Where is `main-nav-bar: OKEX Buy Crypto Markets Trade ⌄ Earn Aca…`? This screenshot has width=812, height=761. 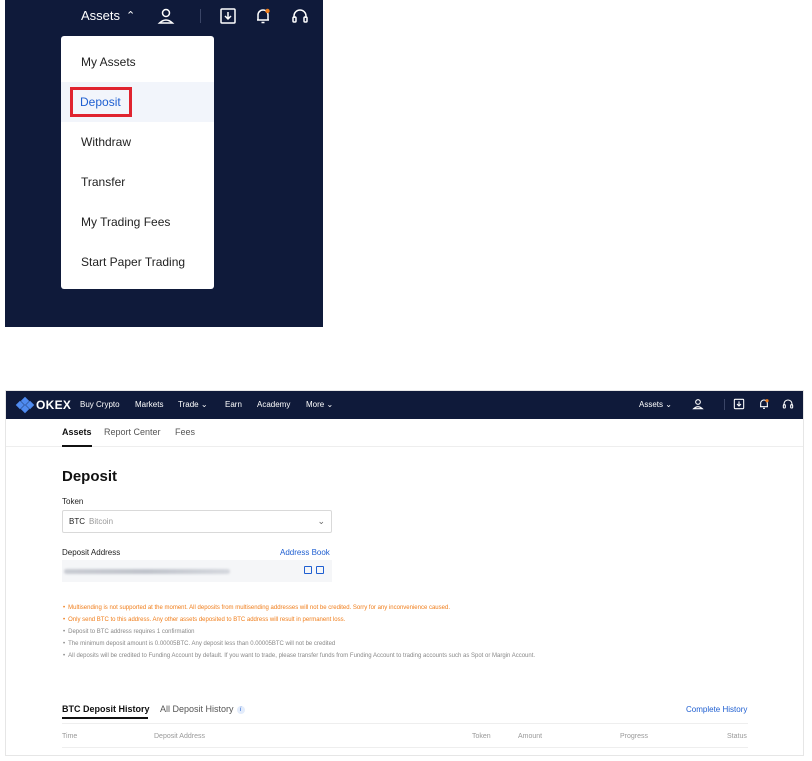
main-nav-bar: OKEX Buy Crypto Markets Trade ⌄ Earn Aca… is located at coordinates (404, 405).